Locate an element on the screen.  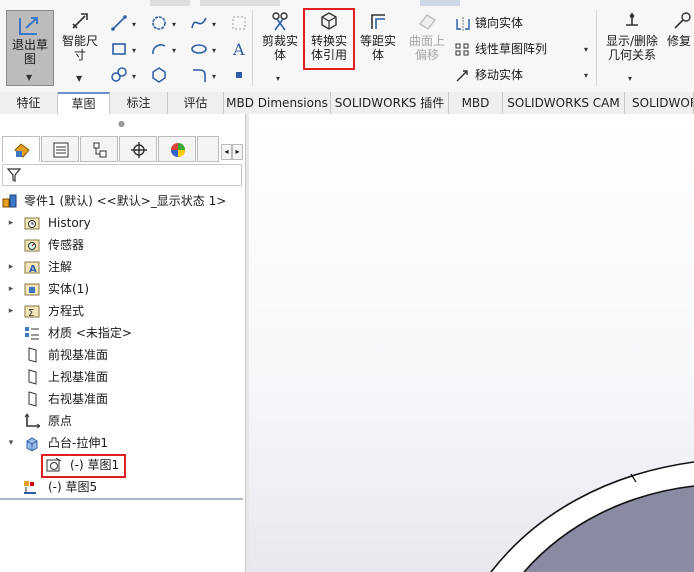
trim-label: 剪裁实 体 is located at coordinates (279, 48).